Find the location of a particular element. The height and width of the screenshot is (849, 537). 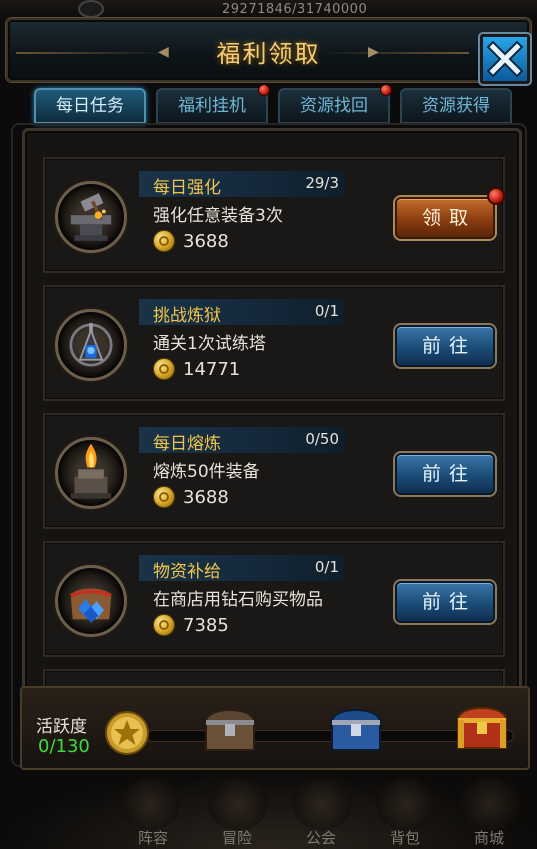

background-bottom-nav: 阵容 冒险 公会 背包 商城 is located at coordinates (268, 809).